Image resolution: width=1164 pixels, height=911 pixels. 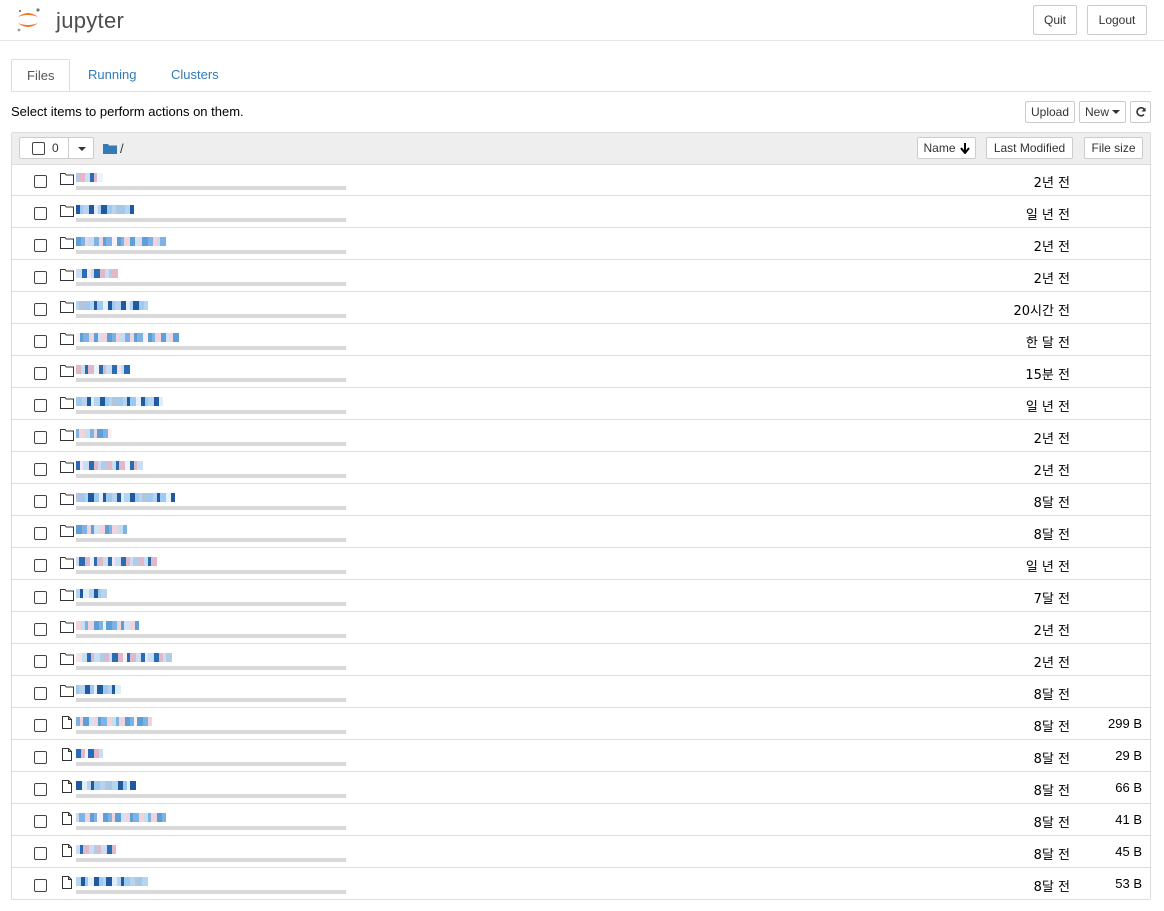 What do you see at coordinates (581, 724) in the screenshot?
I see `list-item: 8달 전 299 B` at bounding box center [581, 724].